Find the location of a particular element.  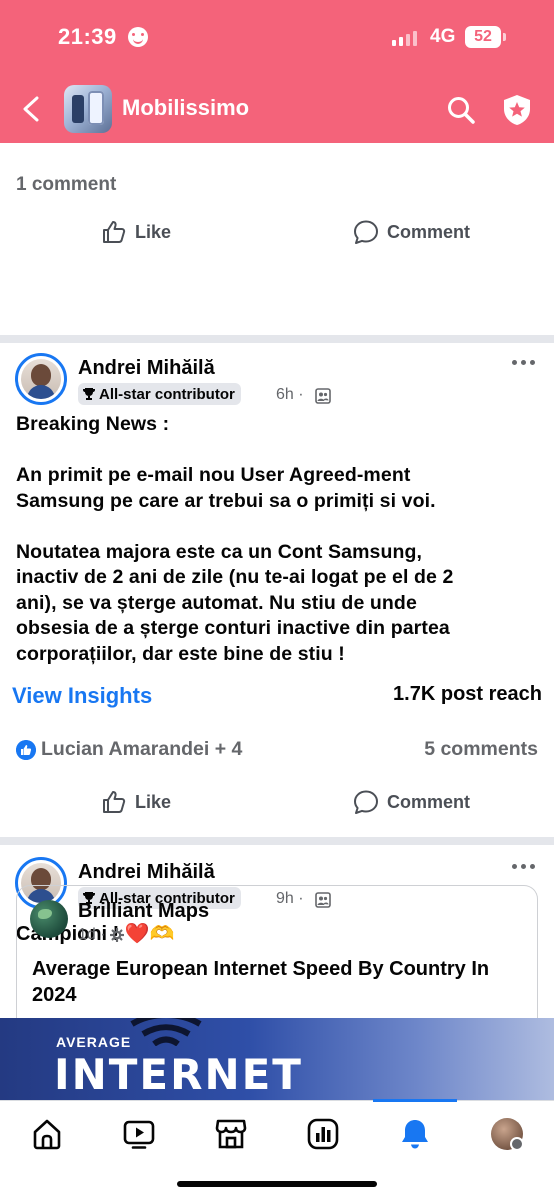

author-avatar is located at coordinates (41, 379).